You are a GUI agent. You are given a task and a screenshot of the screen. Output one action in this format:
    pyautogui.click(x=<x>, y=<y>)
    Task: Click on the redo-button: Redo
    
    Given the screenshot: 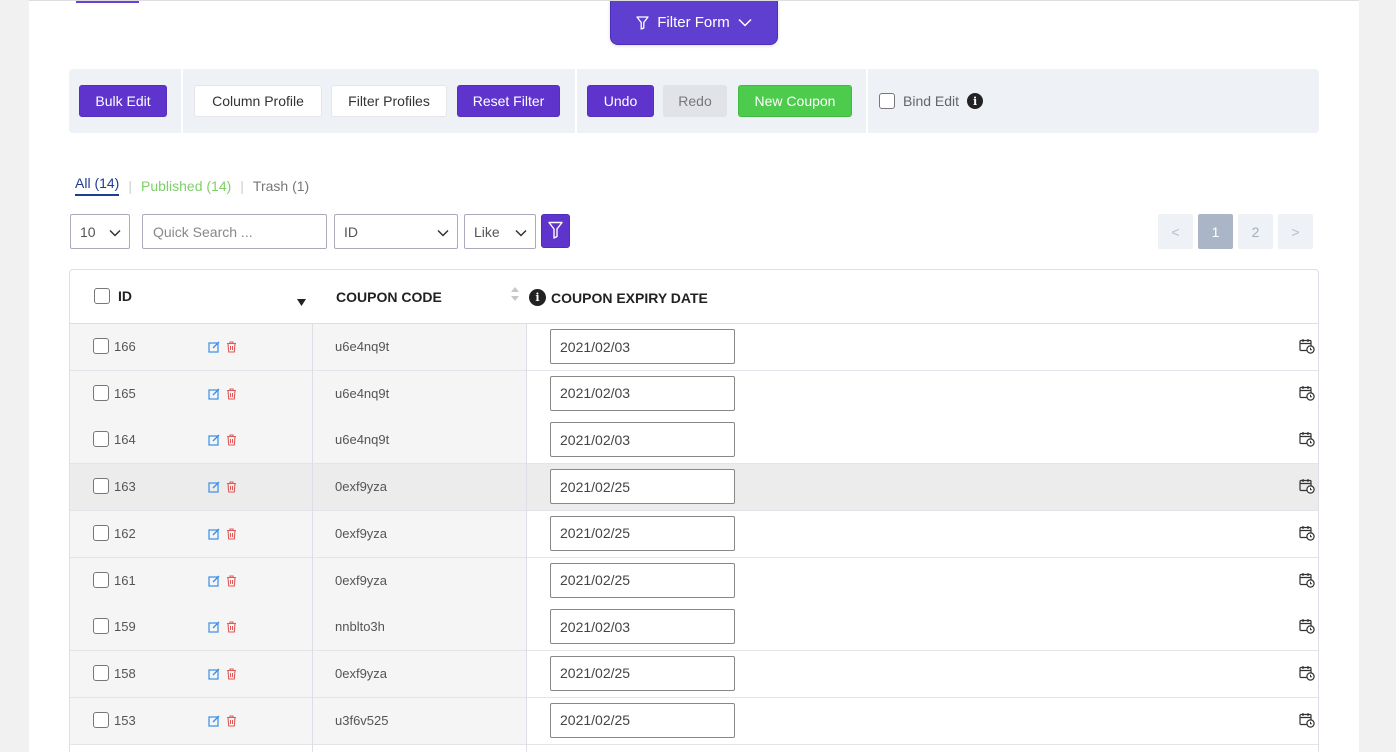 What is the action you would take?
    pyautogui.click(x=695, y=101)
    